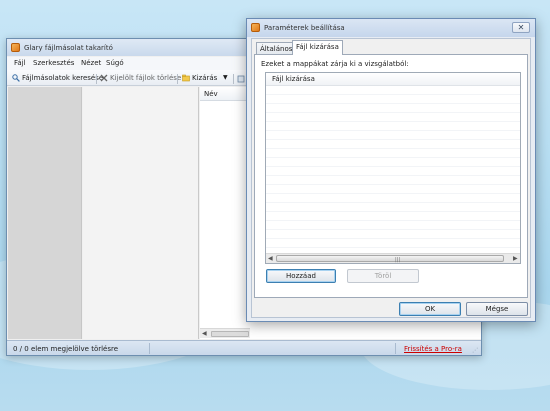  Describe the element at coordinates (255, 27) in the screenshot. I see `dialog-app-icon` at that location.